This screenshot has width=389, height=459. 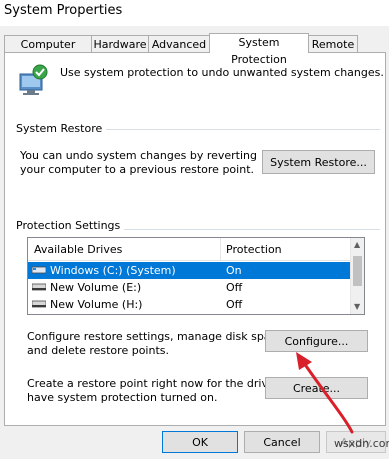 What do you see at coordinates (189, 249) in the screenshot?
I see `drives-list-header: Available Drives Protection` at bounding box center [189, 249].